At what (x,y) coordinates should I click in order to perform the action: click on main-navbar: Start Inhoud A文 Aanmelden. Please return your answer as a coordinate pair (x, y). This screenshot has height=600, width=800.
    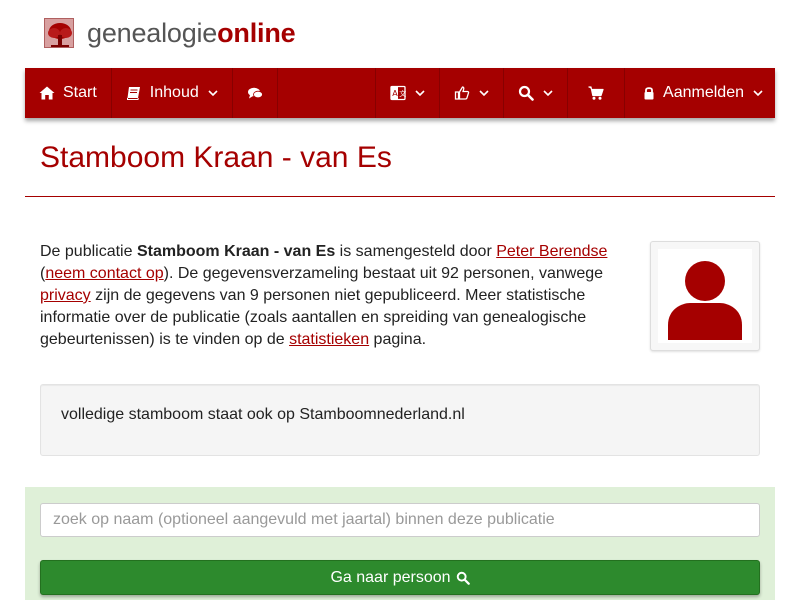
    Looking at the image, I should click on (400, 93).